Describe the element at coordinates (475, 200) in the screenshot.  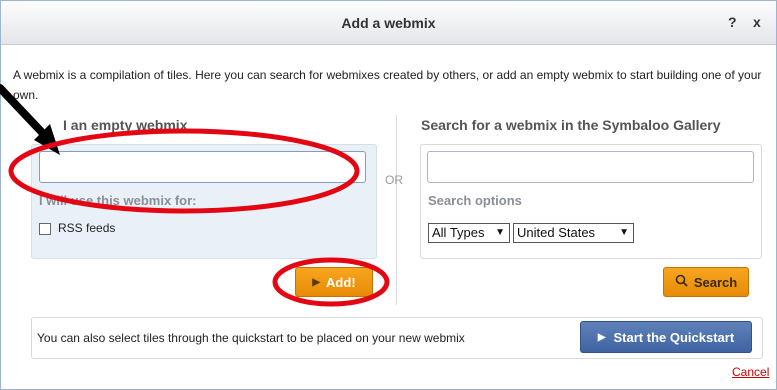
I see `search-options-label: Search options` at that location.